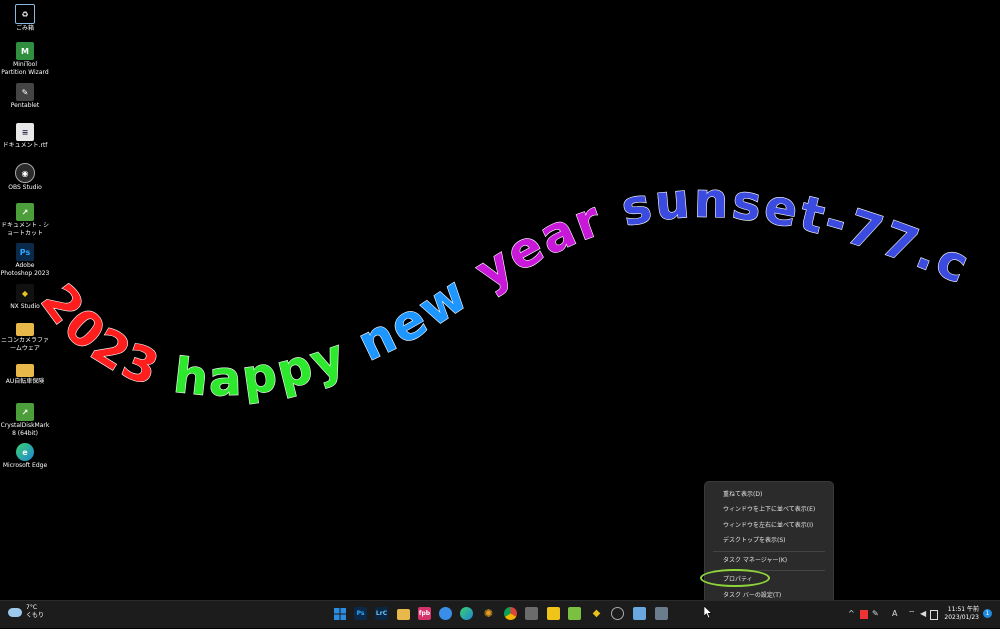  Describe the element at coordinates (864, 614) in the screenshot. I see `app-tray-icon` at that location.